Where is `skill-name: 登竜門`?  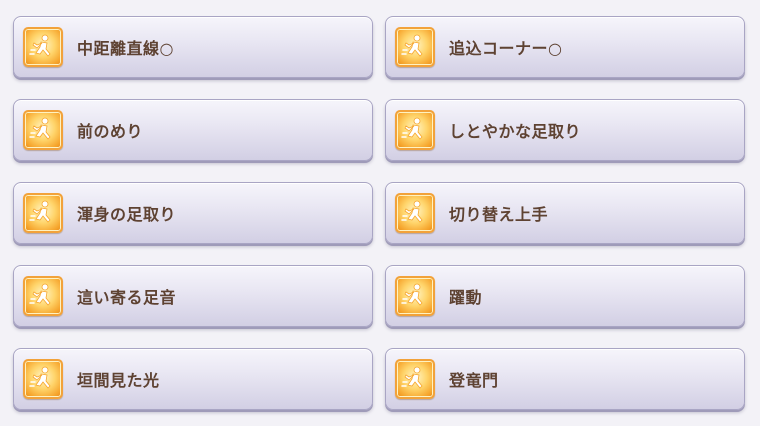 skill-name: 登竜門 is located at coordinates (474, 380).